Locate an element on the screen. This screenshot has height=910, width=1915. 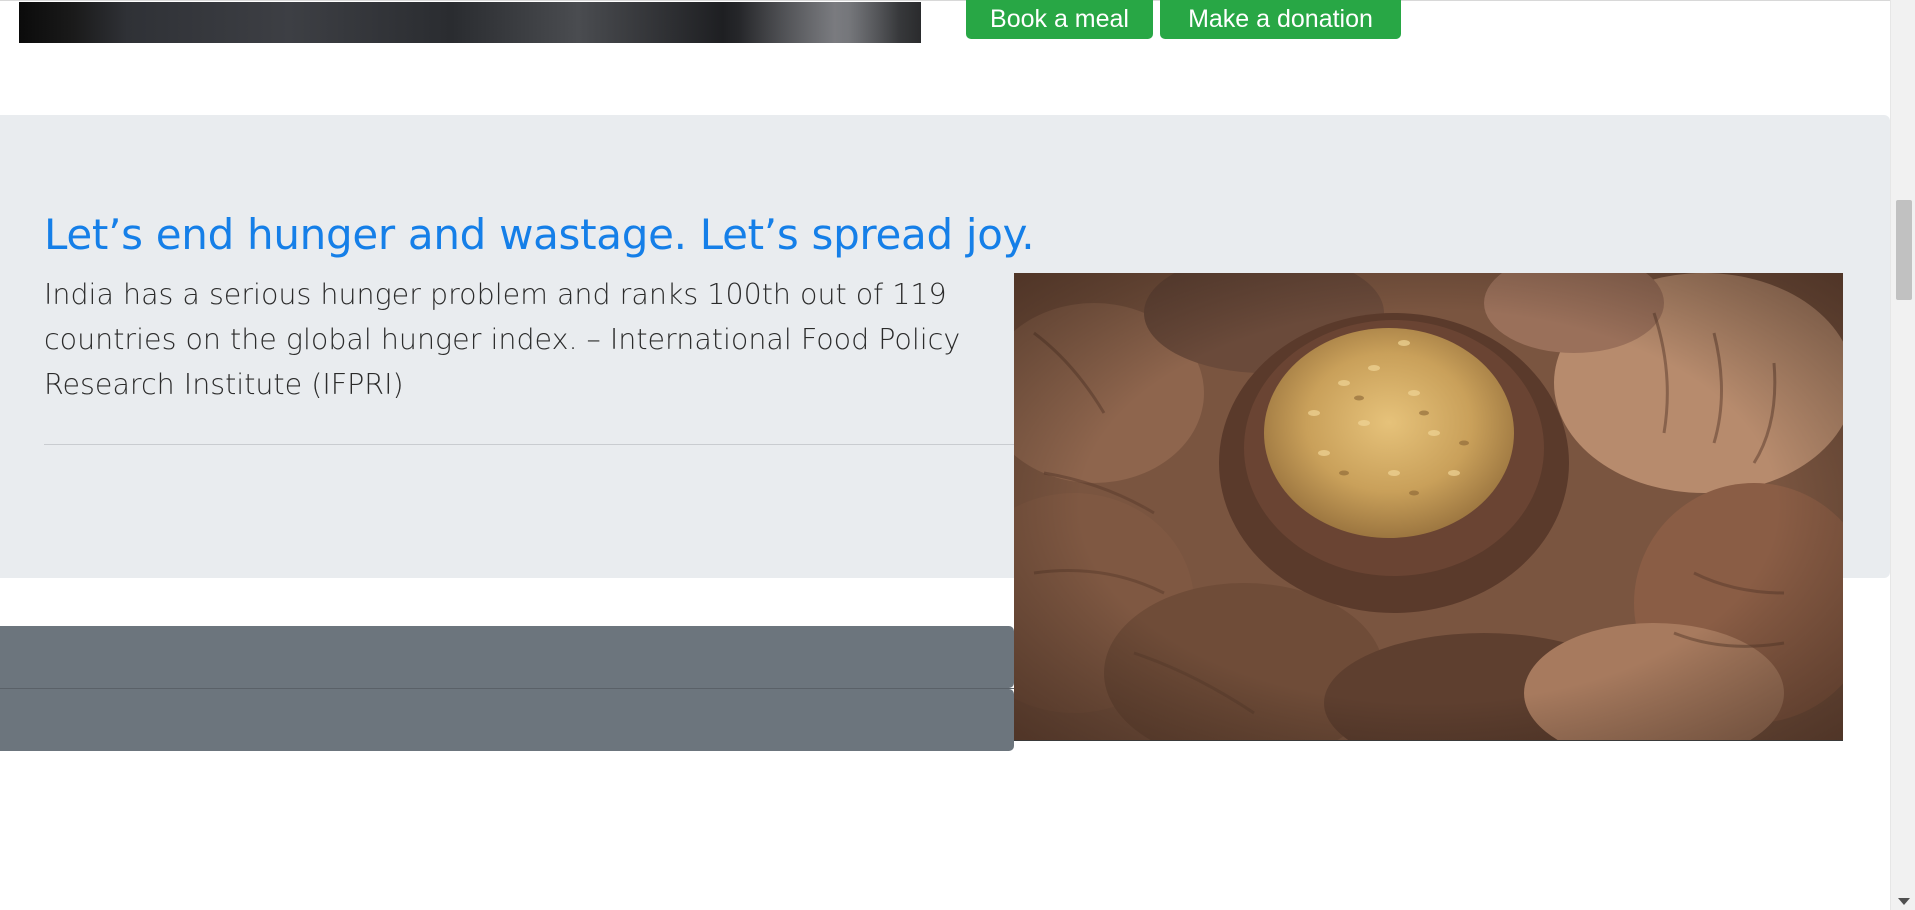
book-meal-label: Book a meal is located at coordinates (1059, 19).